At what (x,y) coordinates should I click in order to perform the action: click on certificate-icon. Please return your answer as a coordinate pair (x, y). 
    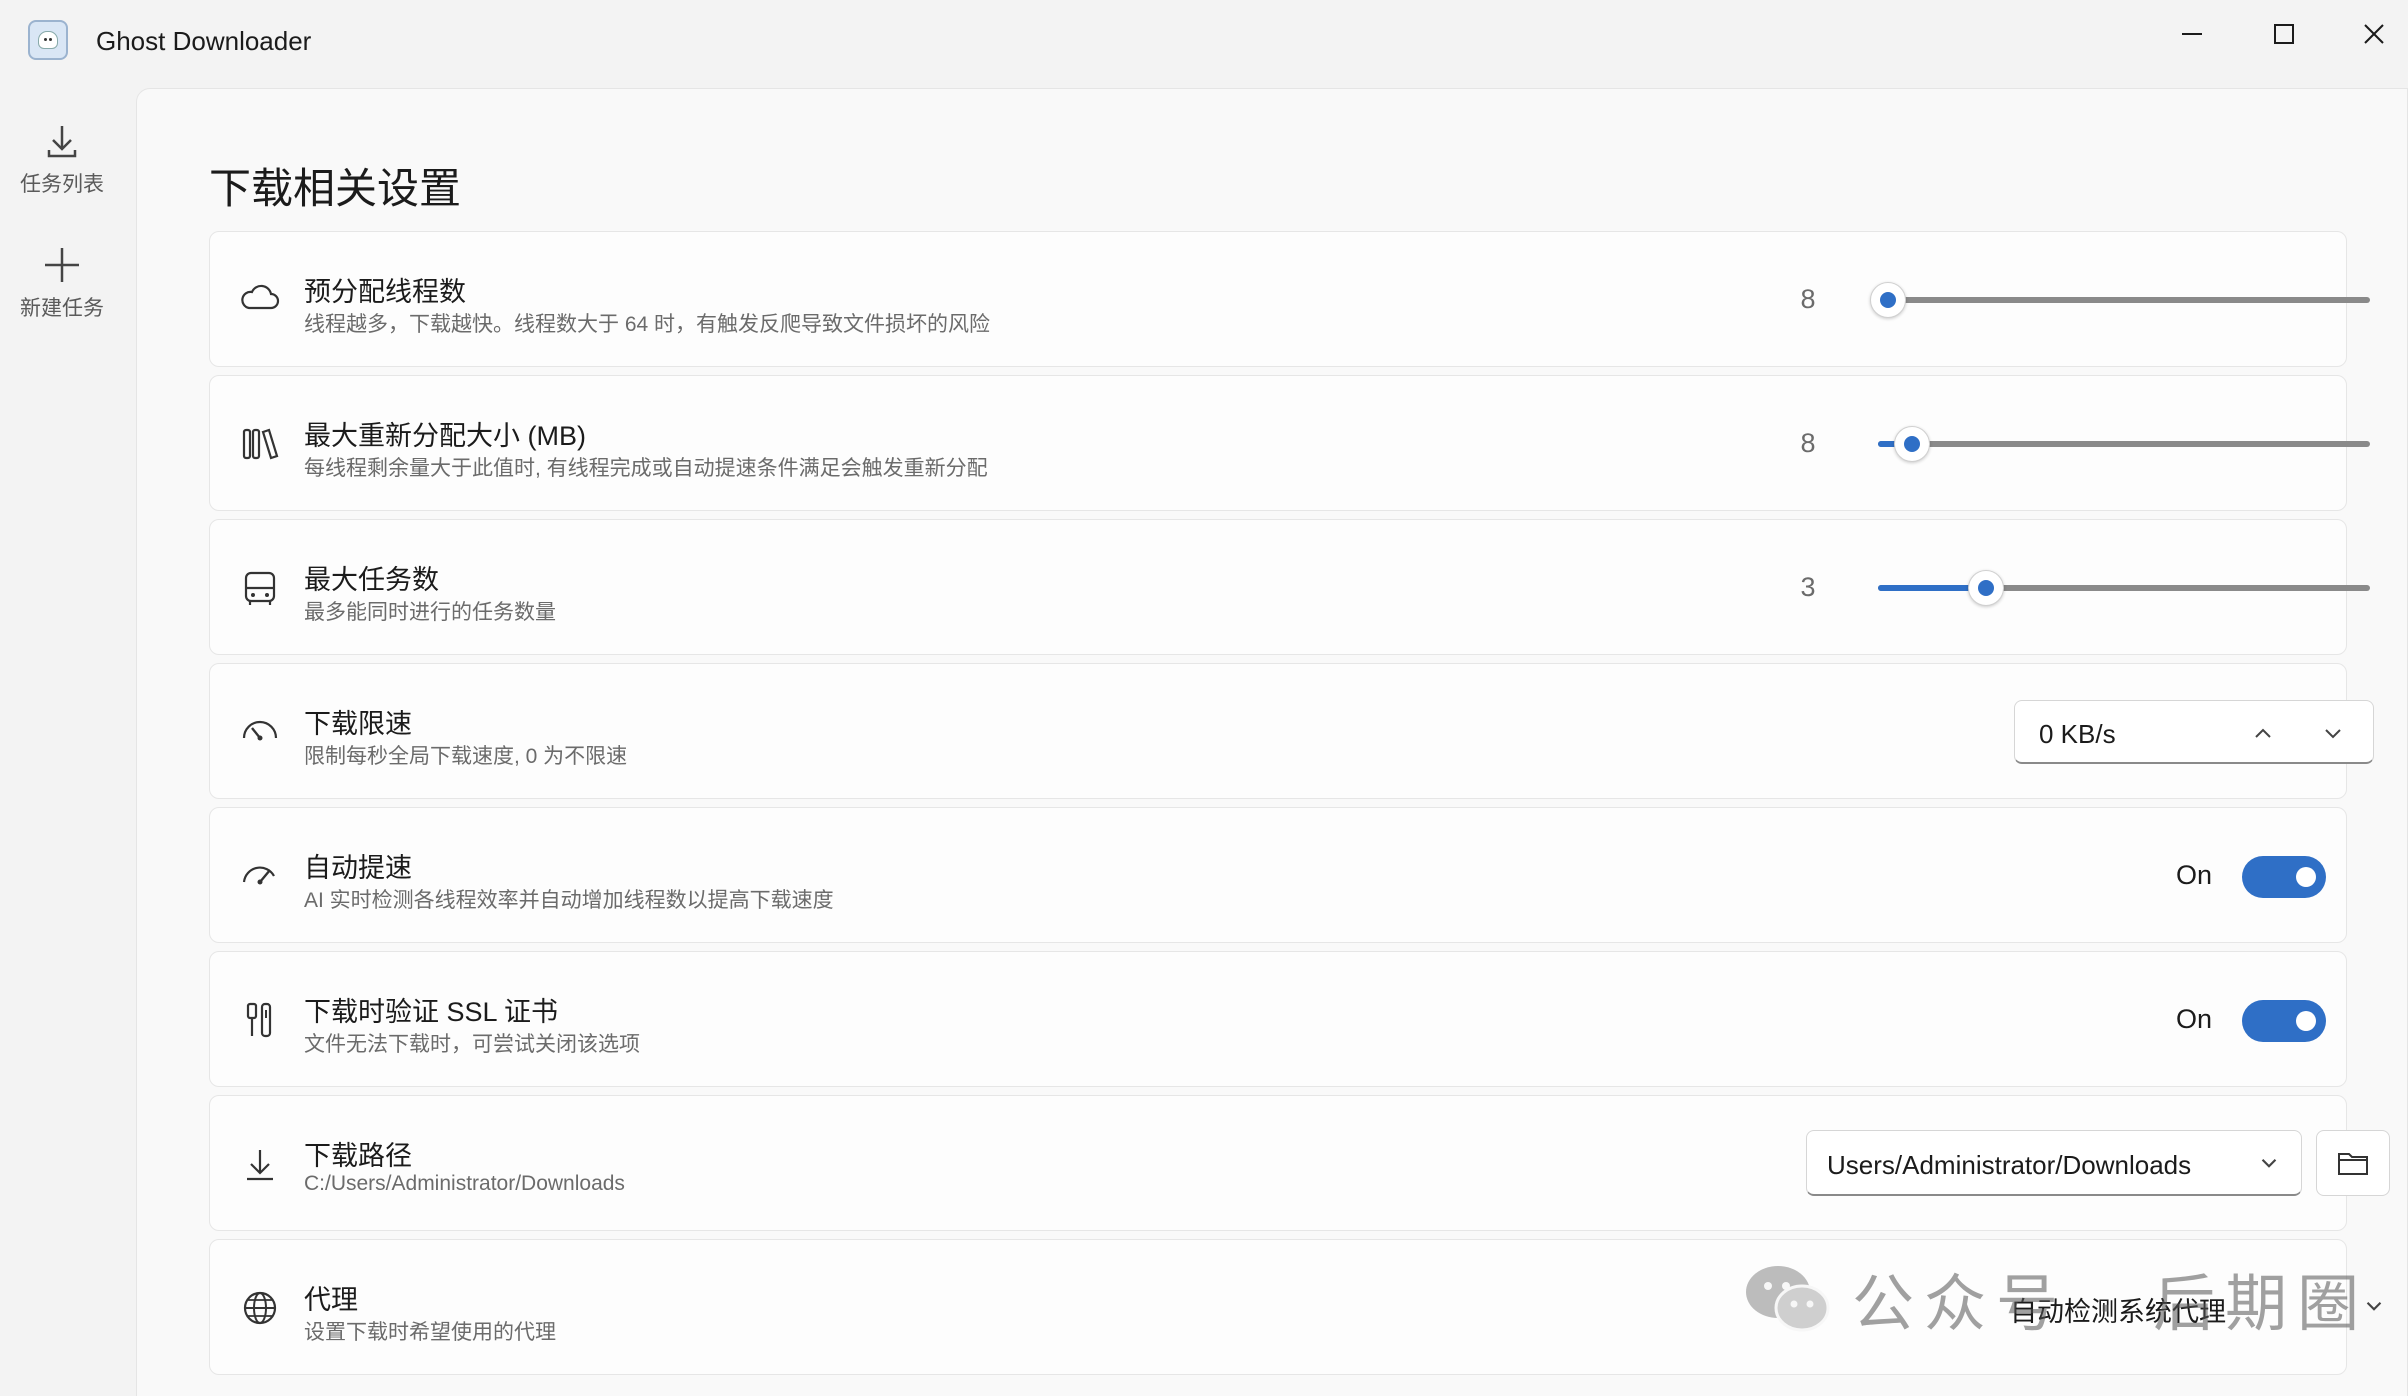
    Looking at the image, I should click on (260, 1020).